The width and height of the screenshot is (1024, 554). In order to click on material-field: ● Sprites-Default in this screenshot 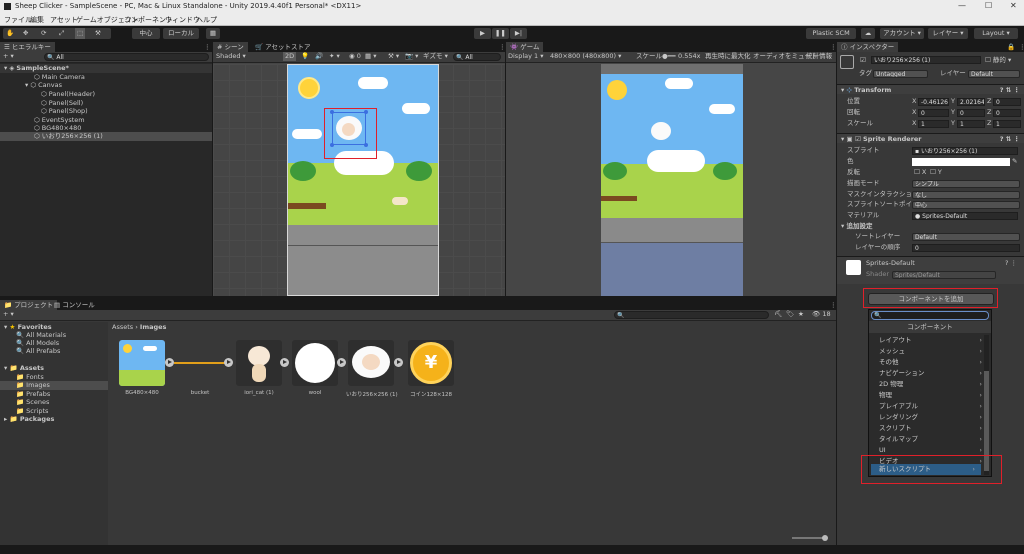, I will do `click(965, 216)`.